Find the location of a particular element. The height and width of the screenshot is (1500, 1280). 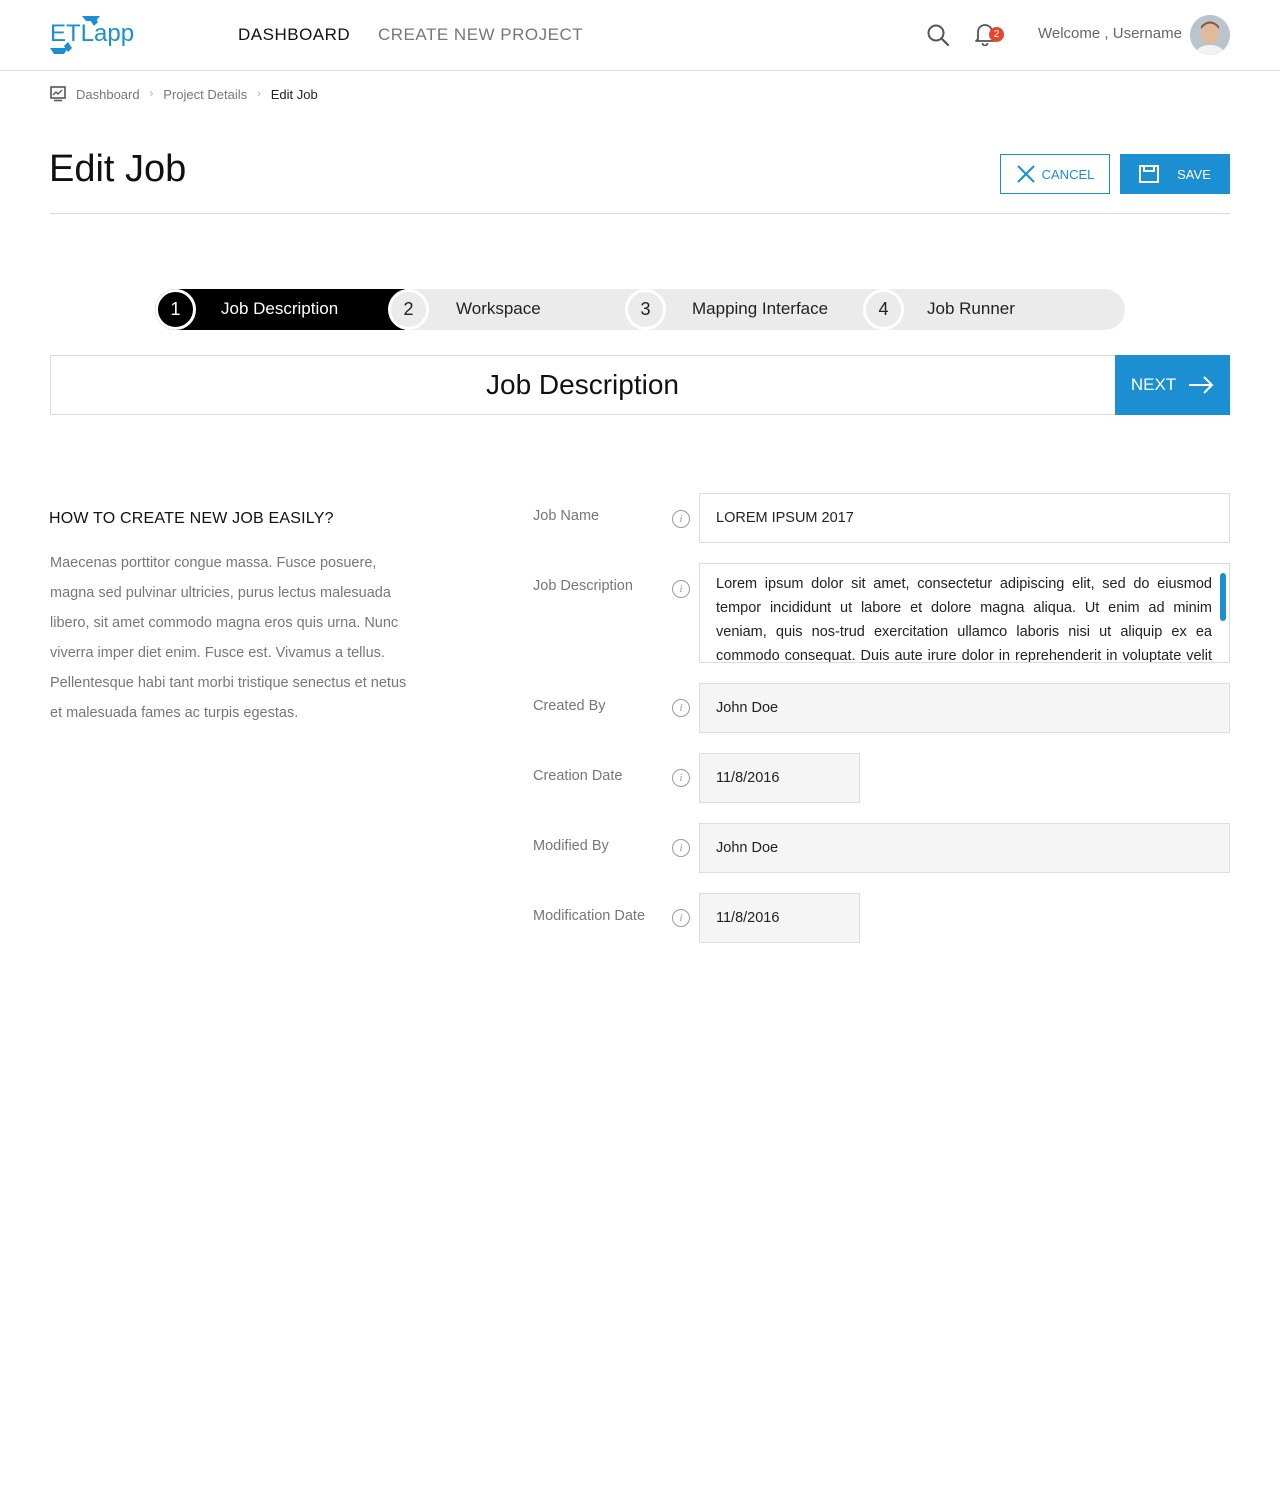

step-3-label: Mapping Interface is located at coordinates (760, 309).